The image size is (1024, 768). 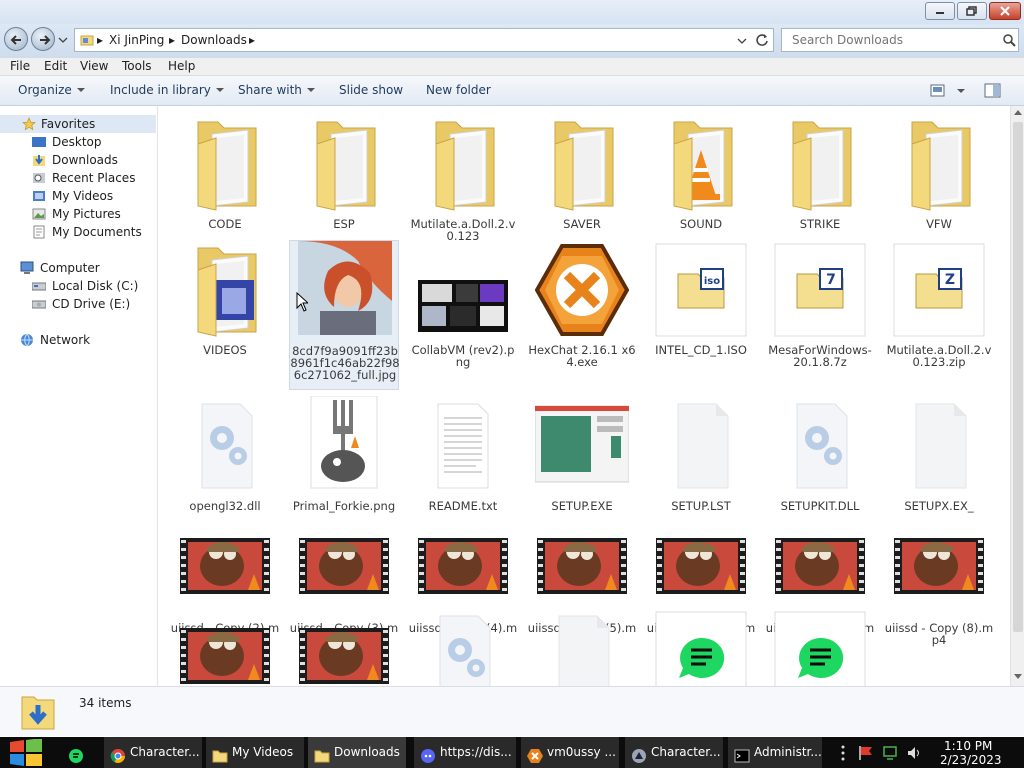 What do you see at coordinates (94, 160) in the screenshot?
I see `nav-downloads: Downloads` at bounding box center [94, 160].